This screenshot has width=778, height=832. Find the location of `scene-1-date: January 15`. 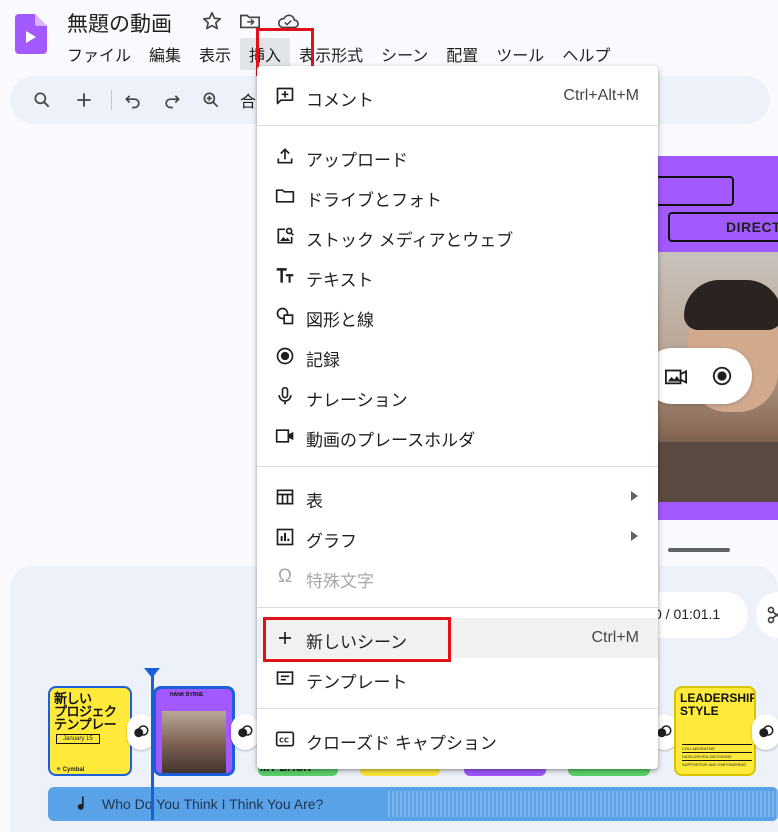

scene-1-date: January 15 is located at coordinates (78, 739).